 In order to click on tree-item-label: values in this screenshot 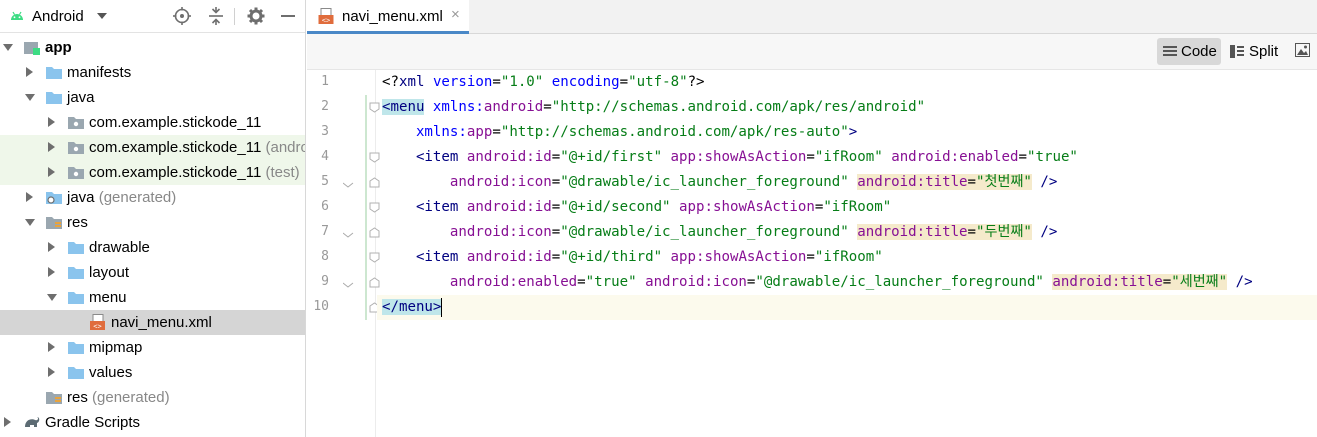, I will do `click(110, 372)`.